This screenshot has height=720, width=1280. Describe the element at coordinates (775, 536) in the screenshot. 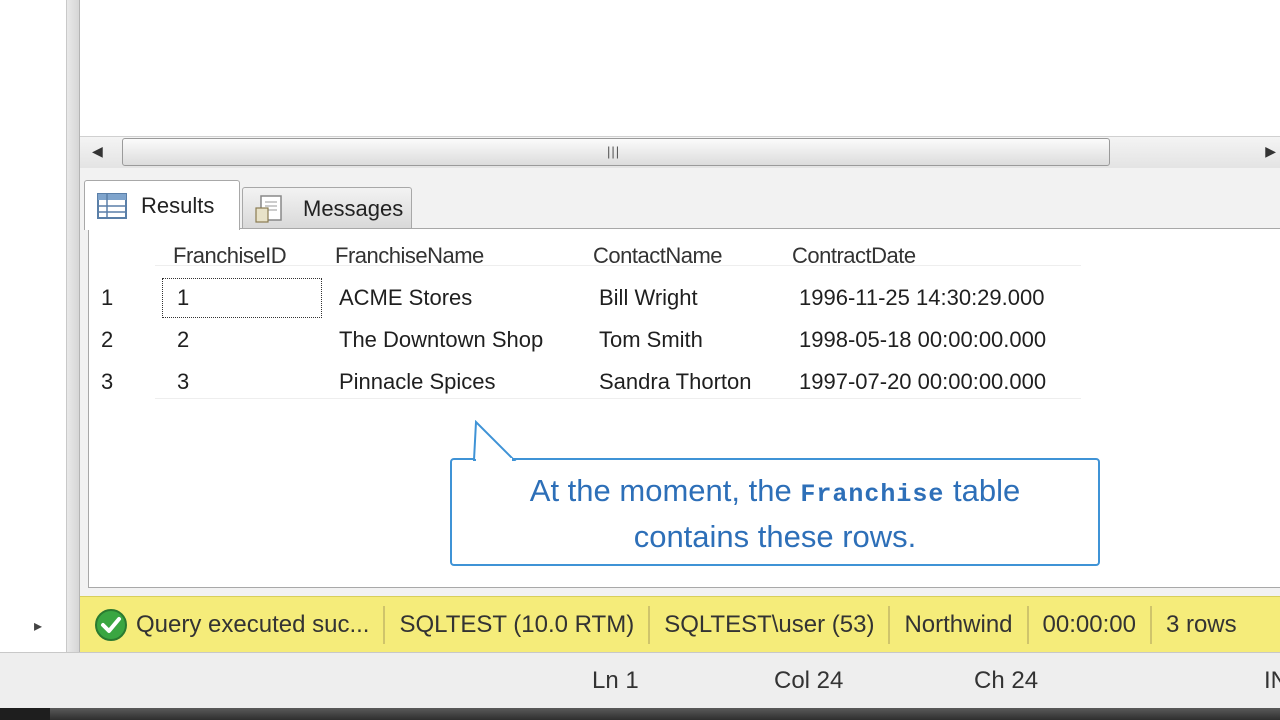

I see `callout-line-2: contains these rows.` at that location.